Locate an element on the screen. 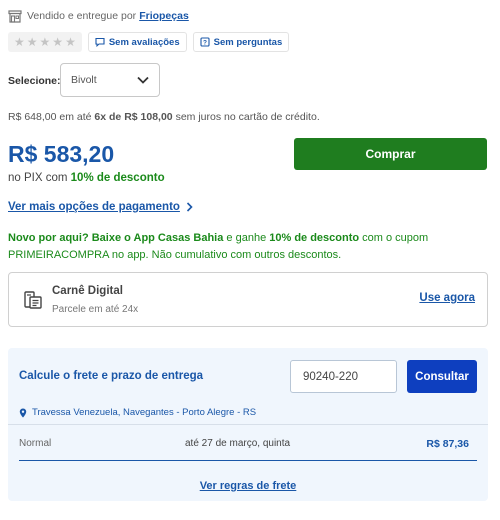  full-price: R$ 648,00 is located at coordinates (32, 117).